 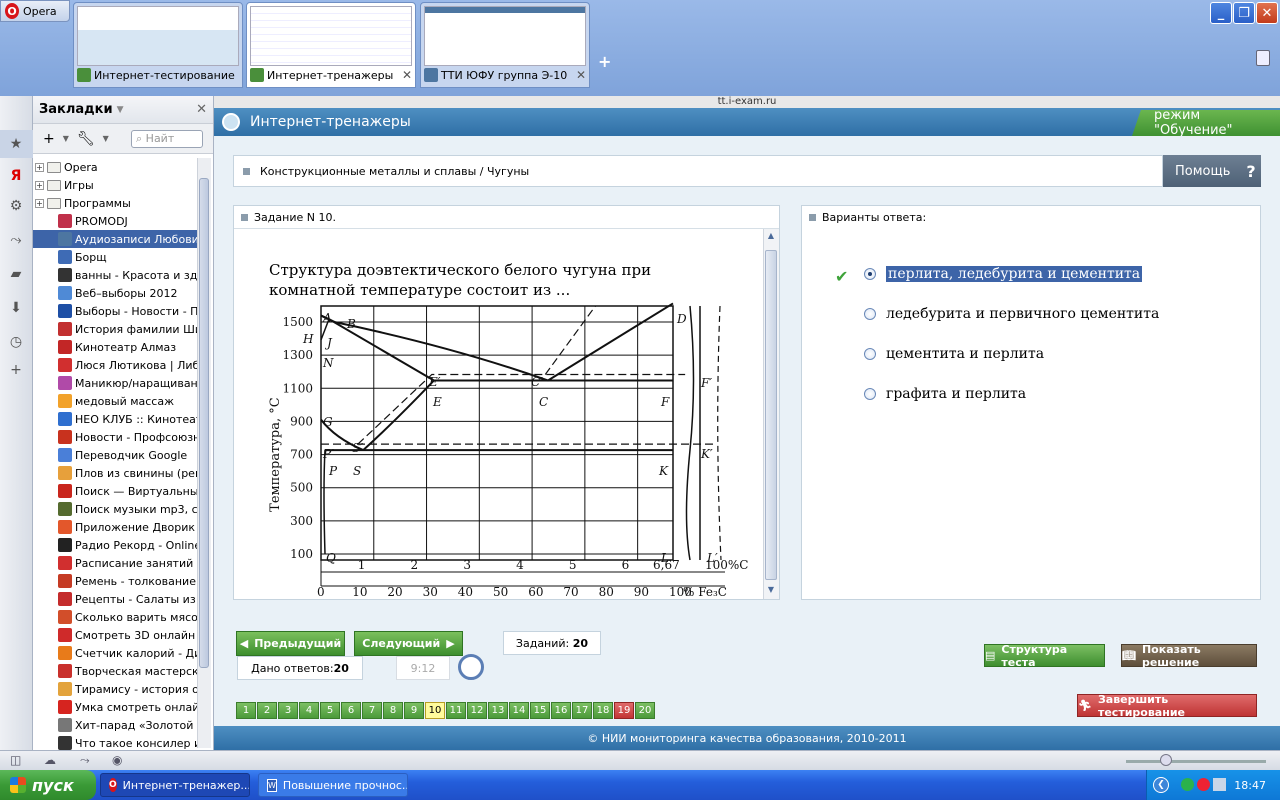 I want to click on new-tab-button: +, so click(x=604, y=61).